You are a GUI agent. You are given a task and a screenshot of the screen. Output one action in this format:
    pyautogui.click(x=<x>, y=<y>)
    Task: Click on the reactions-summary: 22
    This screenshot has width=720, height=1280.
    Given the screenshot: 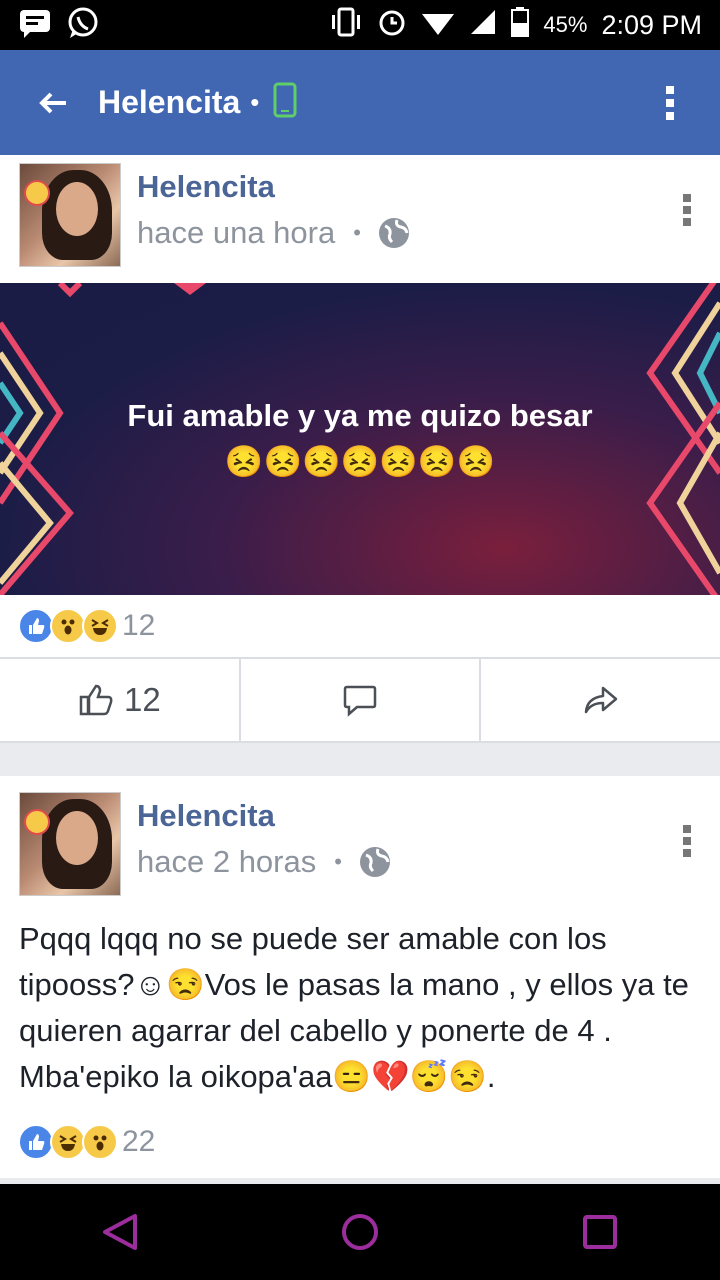 What is the action you would take?
    pyautogui.click(x=86, y=1142)
    